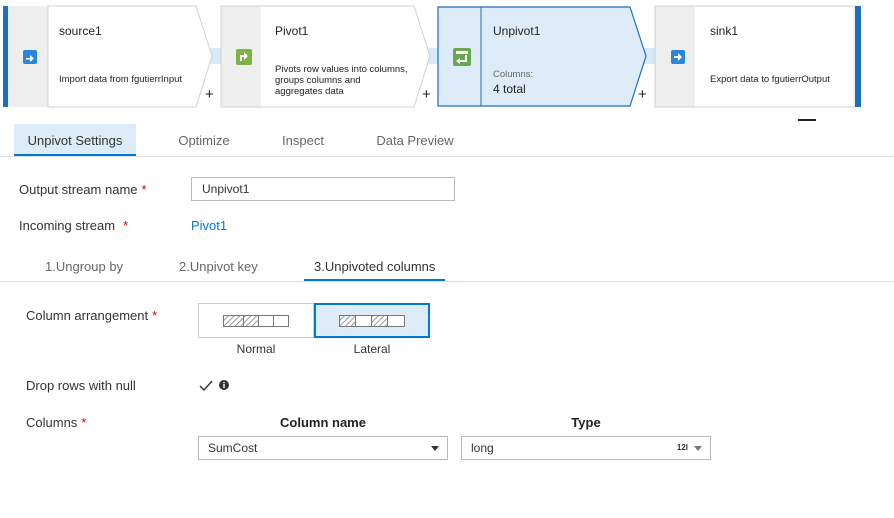  I want to click on column-arrangement-label-text: Column arrangement, so click(87, 315).